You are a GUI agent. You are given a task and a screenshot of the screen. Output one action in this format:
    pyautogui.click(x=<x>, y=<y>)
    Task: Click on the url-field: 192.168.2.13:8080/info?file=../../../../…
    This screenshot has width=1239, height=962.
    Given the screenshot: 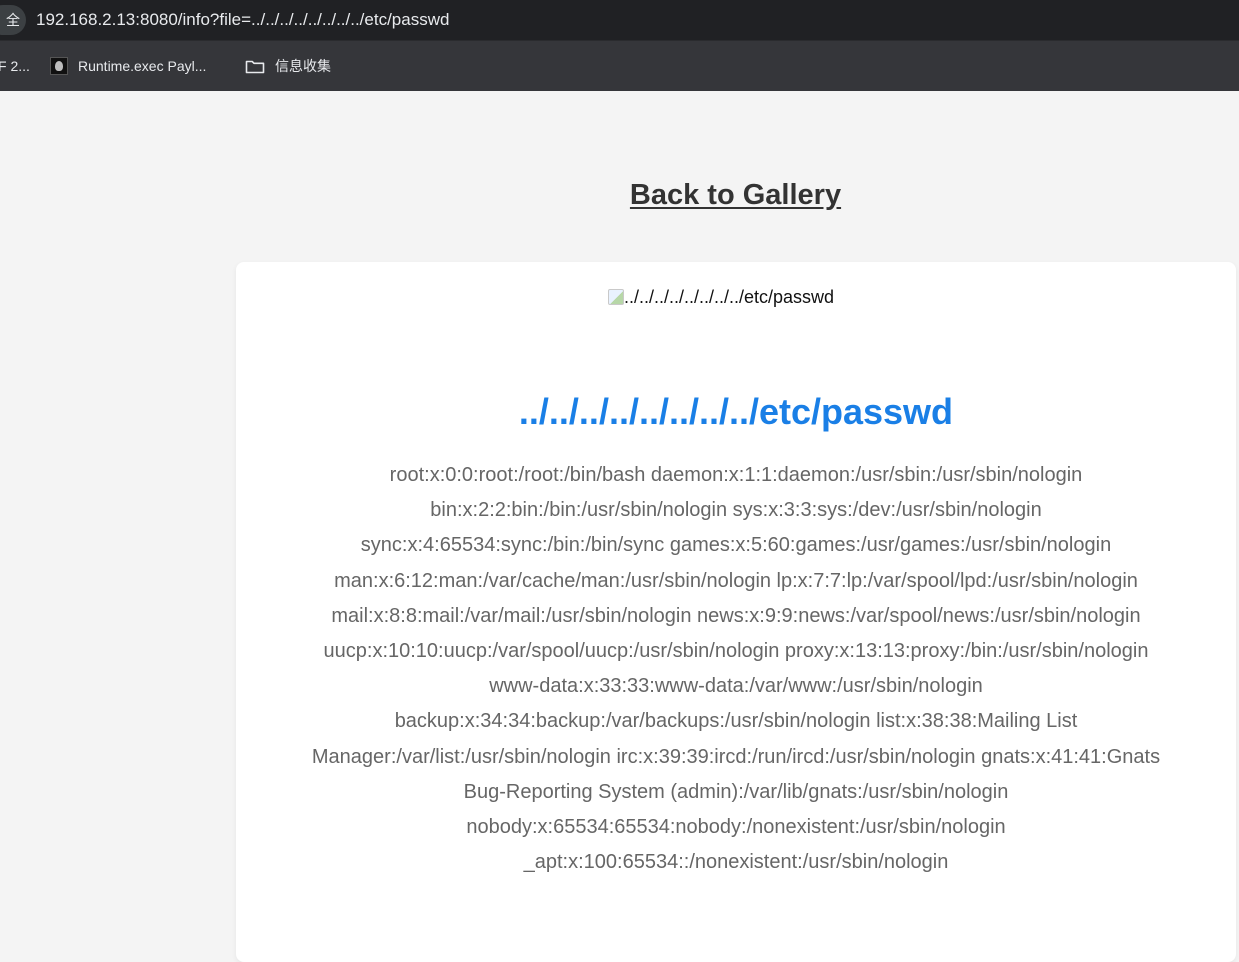 What is the action you would take?
    pyautogui.click(x=242, y=20)
    